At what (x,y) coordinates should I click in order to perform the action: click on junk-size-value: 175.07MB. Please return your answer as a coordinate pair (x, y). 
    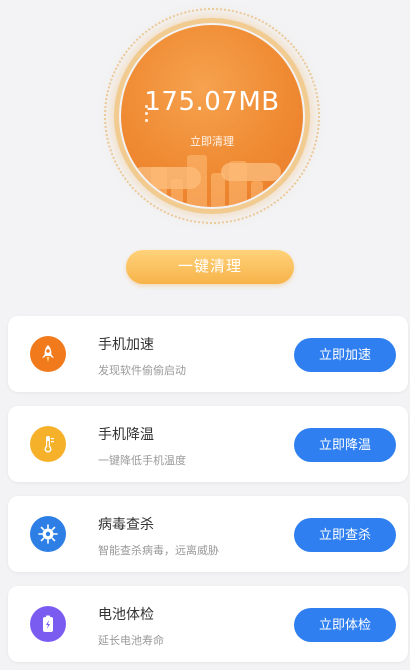
    Looking at the image, I should click on (212, 102).